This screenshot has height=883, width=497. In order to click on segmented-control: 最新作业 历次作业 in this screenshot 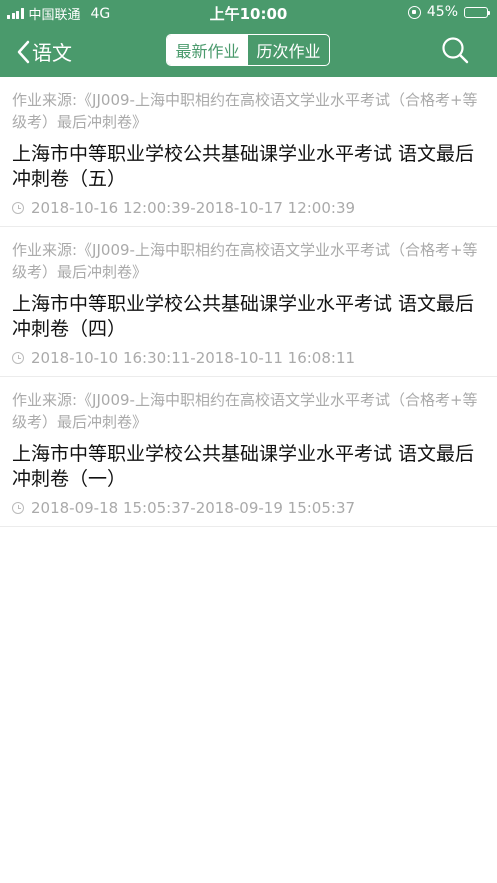, I will do `click(248, 50)`.